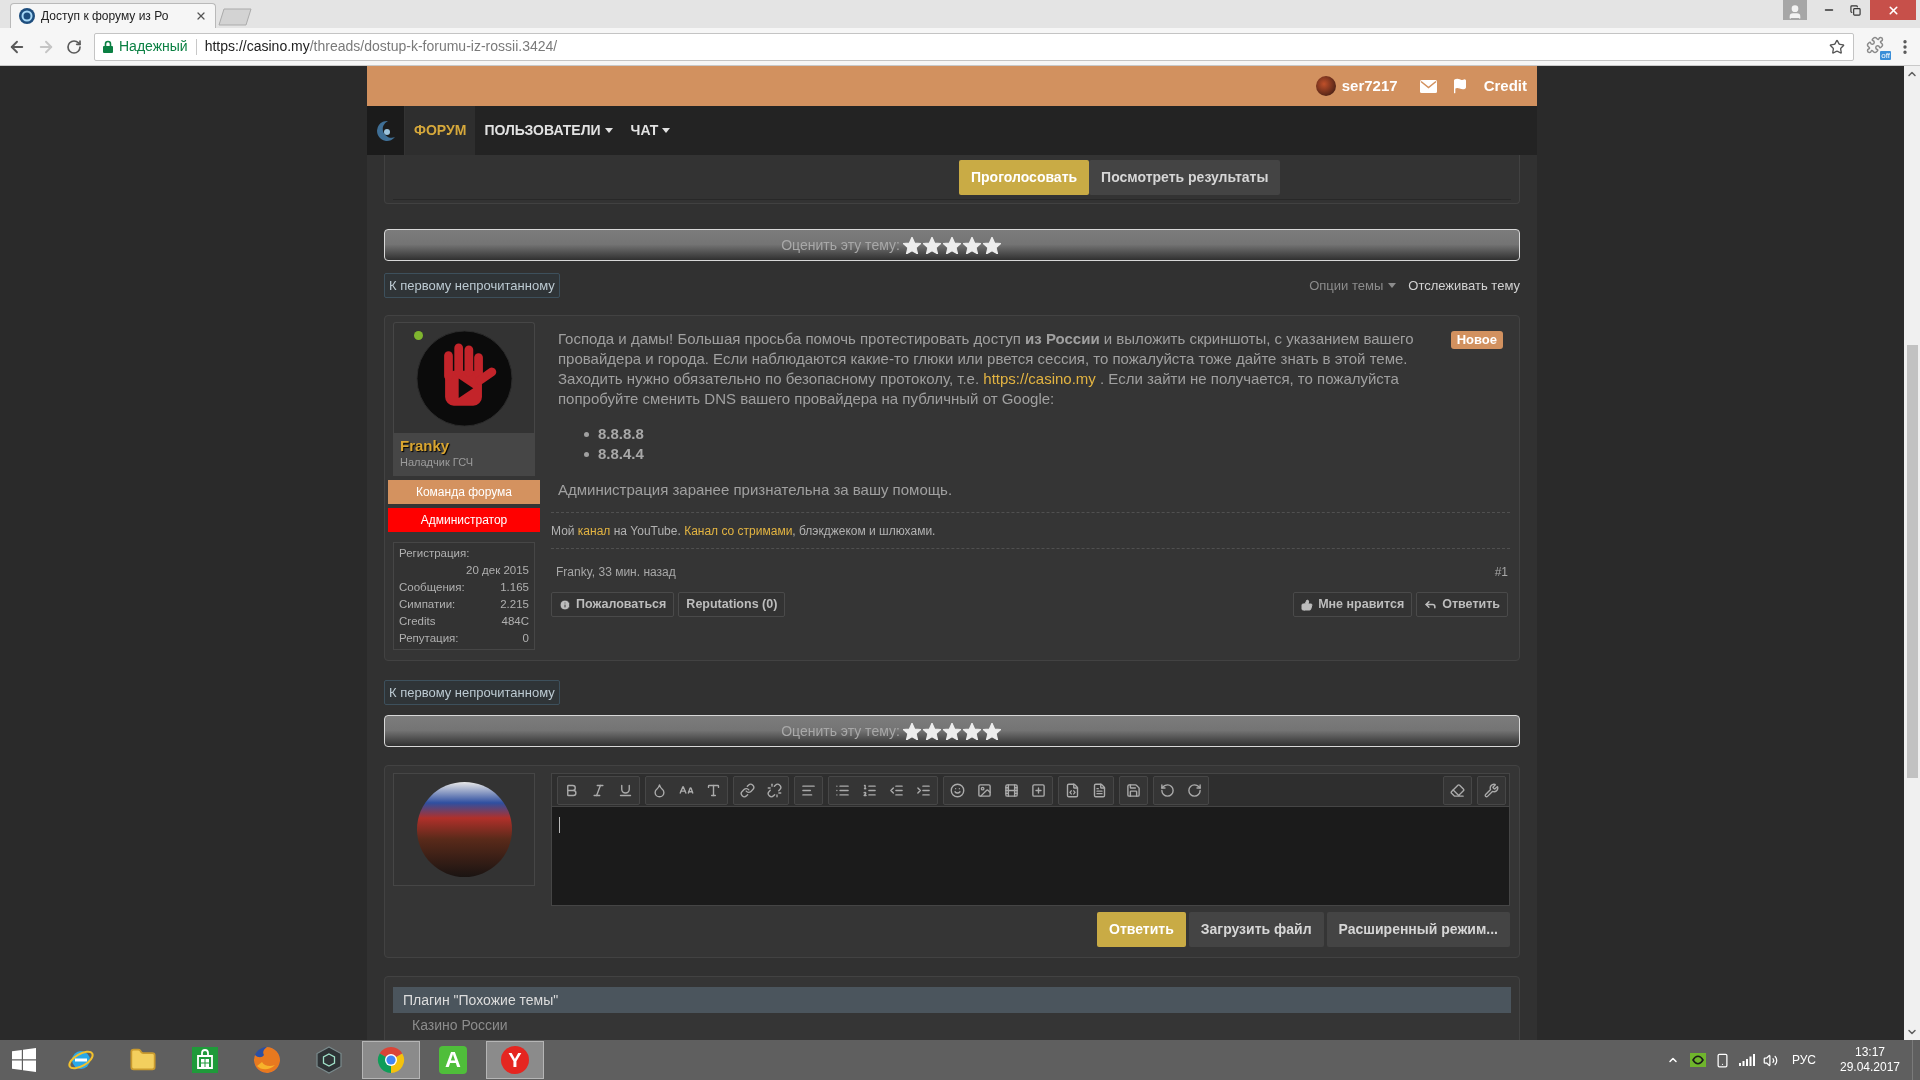  Describe the element at coordinates (440, 130) in the screenshot. I see `nav-tab: ФОРУМ` at that location.